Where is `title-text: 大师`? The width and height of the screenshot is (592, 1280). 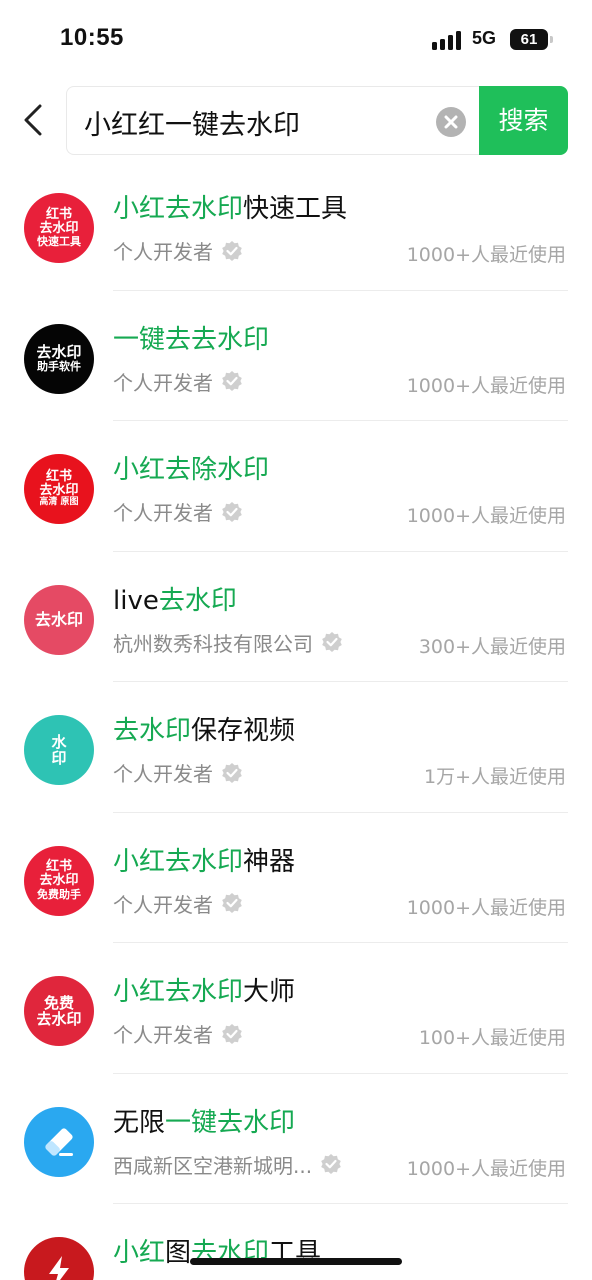 title-text: 大师 is located at coordinates (269, 992).